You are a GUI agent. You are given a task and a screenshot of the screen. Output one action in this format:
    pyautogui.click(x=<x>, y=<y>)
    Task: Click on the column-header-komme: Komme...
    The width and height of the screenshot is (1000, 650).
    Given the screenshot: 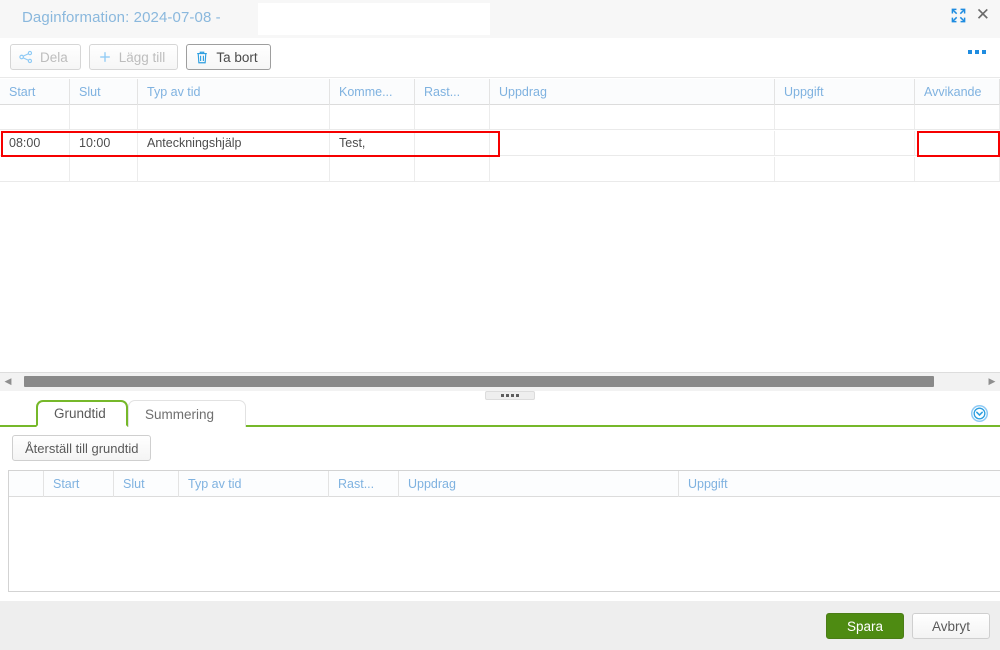 What is the action you would take?
    pyautogui.click(x=372, y=92)
    